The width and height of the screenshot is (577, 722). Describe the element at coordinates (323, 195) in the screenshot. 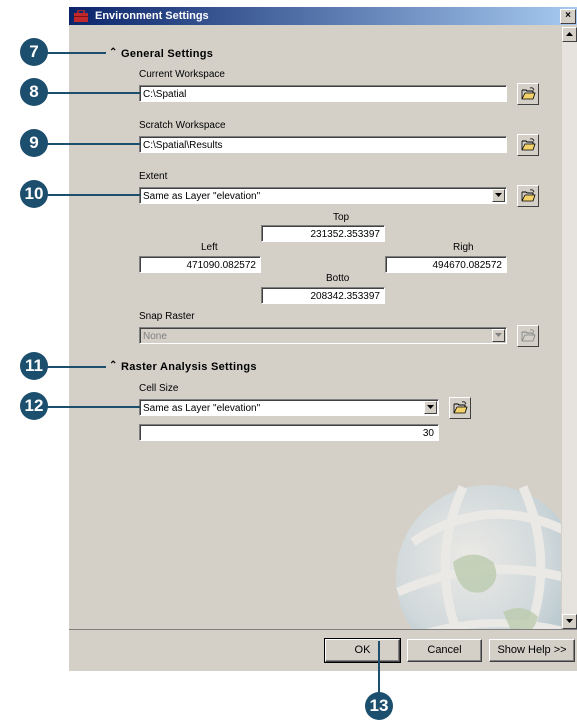

I see `extent-dropdown: Same as Layer "elevation"` at that location.